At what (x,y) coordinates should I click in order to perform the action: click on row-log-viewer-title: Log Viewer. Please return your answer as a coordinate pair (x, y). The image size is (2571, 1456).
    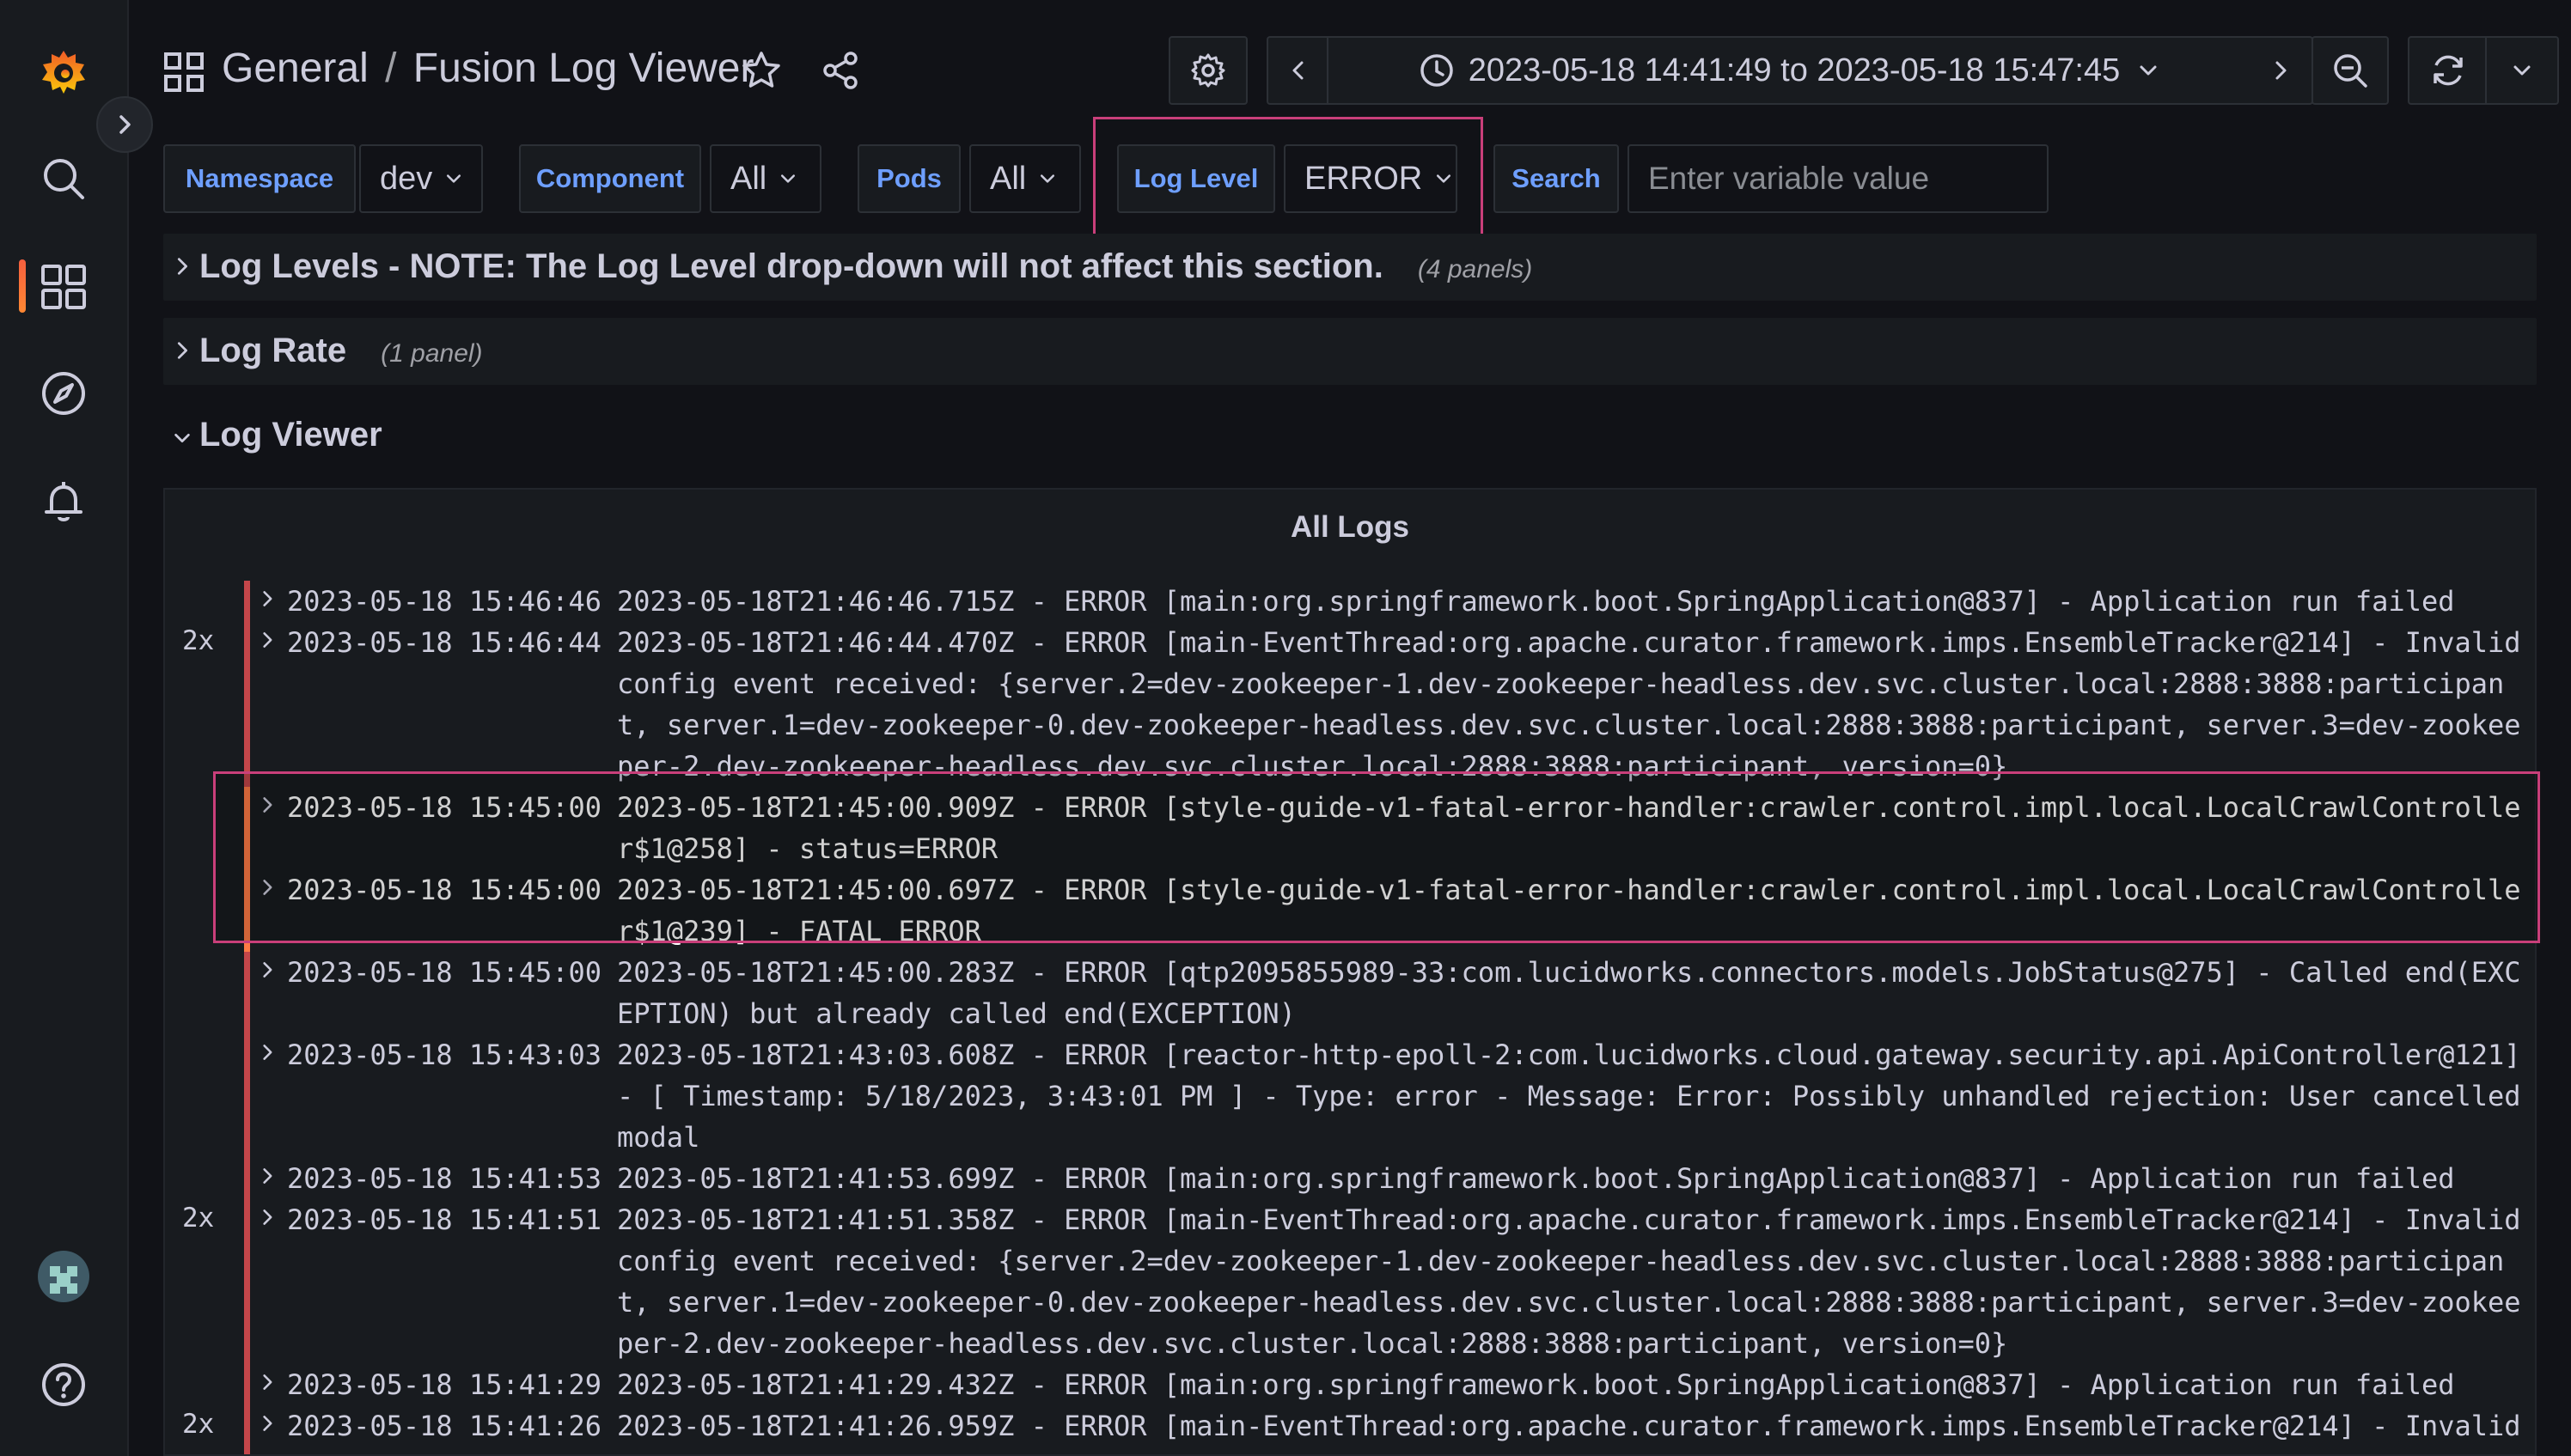
    Looking at the image, I should click on (290, 435).